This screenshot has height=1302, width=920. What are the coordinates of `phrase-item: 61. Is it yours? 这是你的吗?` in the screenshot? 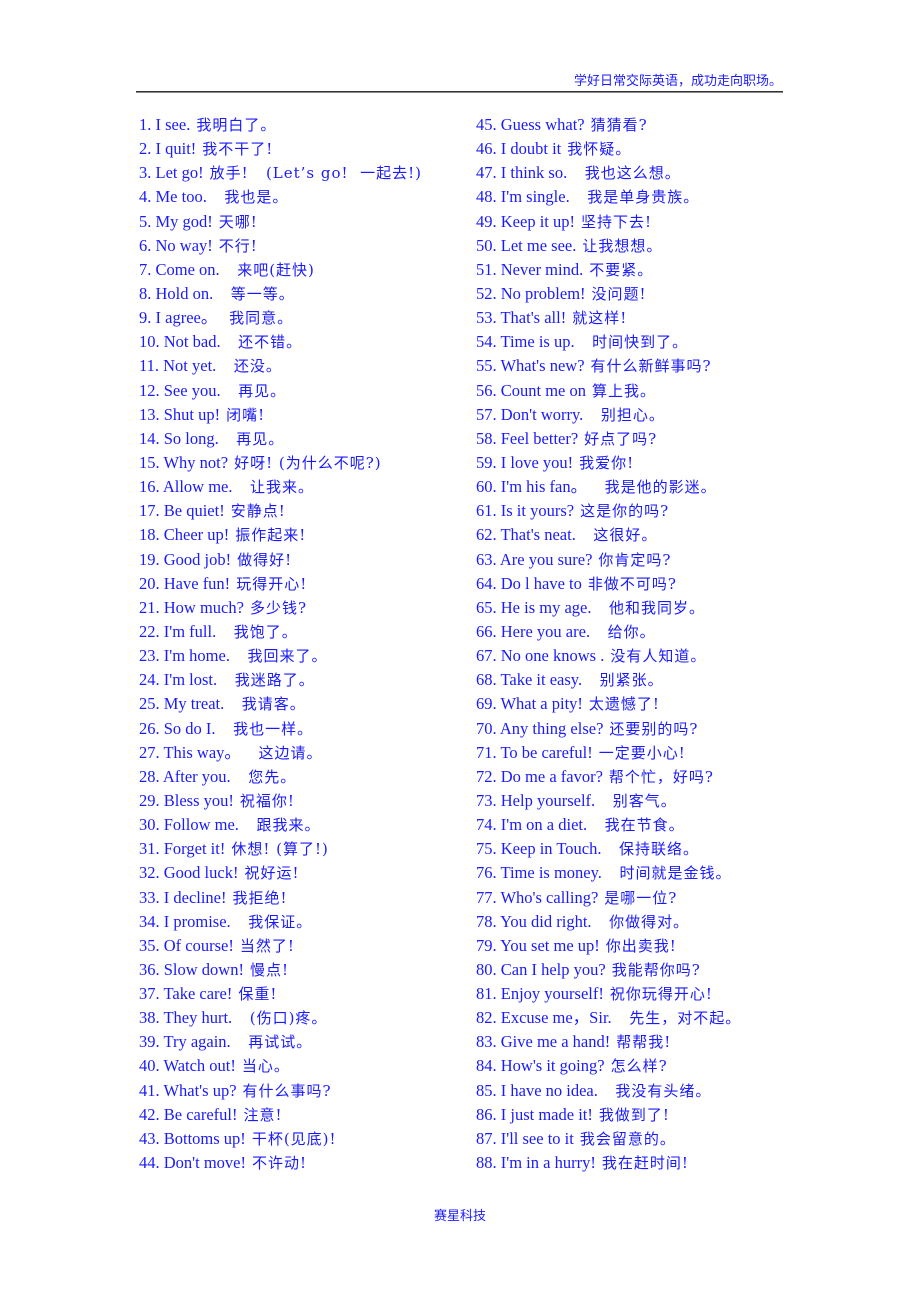 It's located at (608, 511).